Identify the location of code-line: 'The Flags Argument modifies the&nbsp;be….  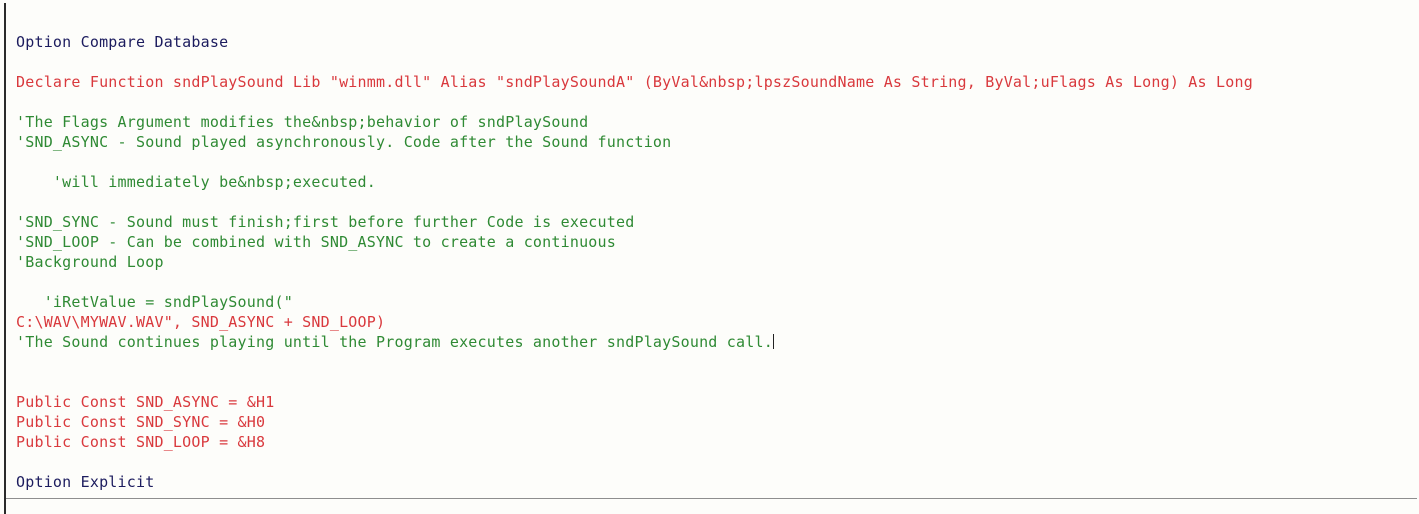
(717, 122).